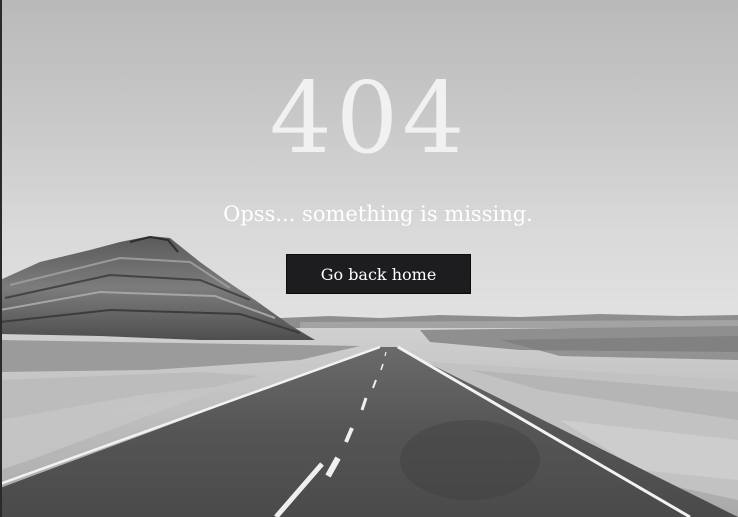 This screenshot has height=517, width=738. Describe the element at coordinates (378, 274) in the screenshot. I see `go-back-home-button: Go back home` at that location.